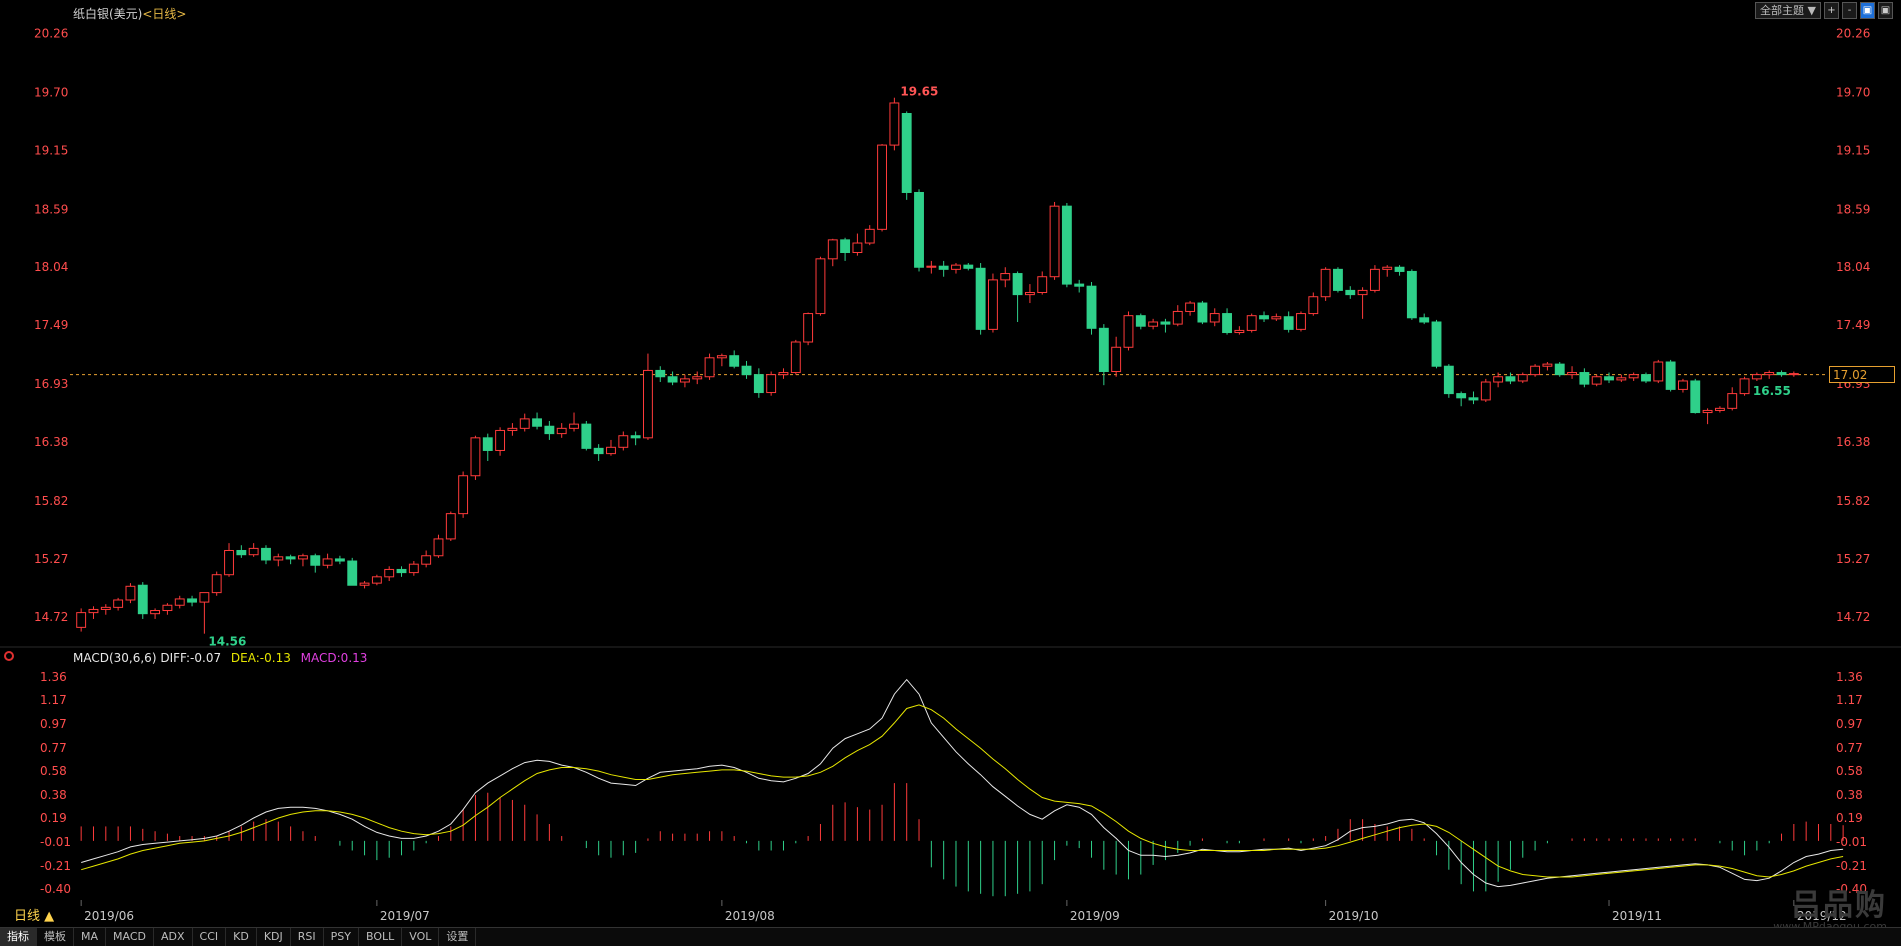  I want to click on tab-11: VOL, so click(421, 937).